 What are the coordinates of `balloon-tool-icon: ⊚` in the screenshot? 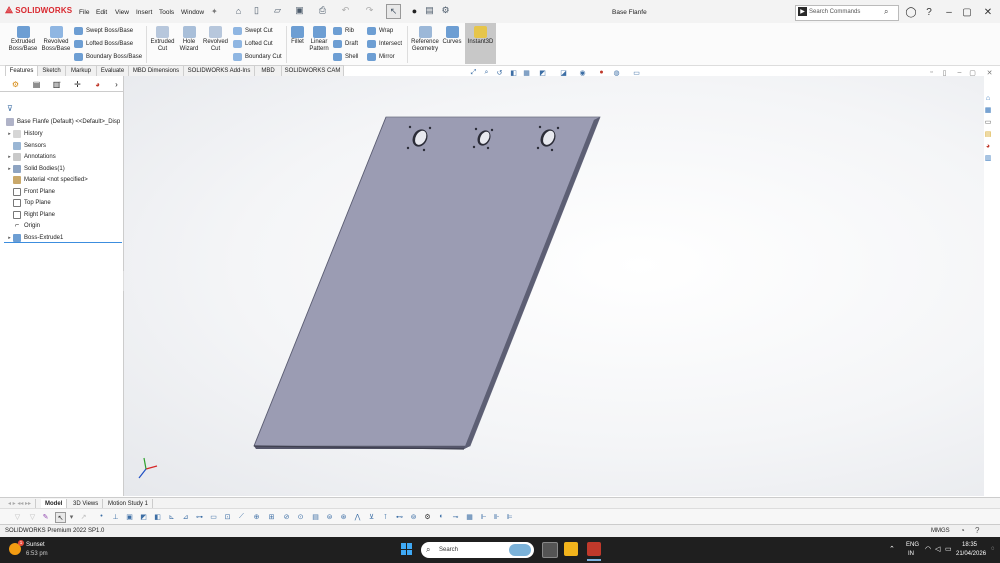 It's located at (413, 516).